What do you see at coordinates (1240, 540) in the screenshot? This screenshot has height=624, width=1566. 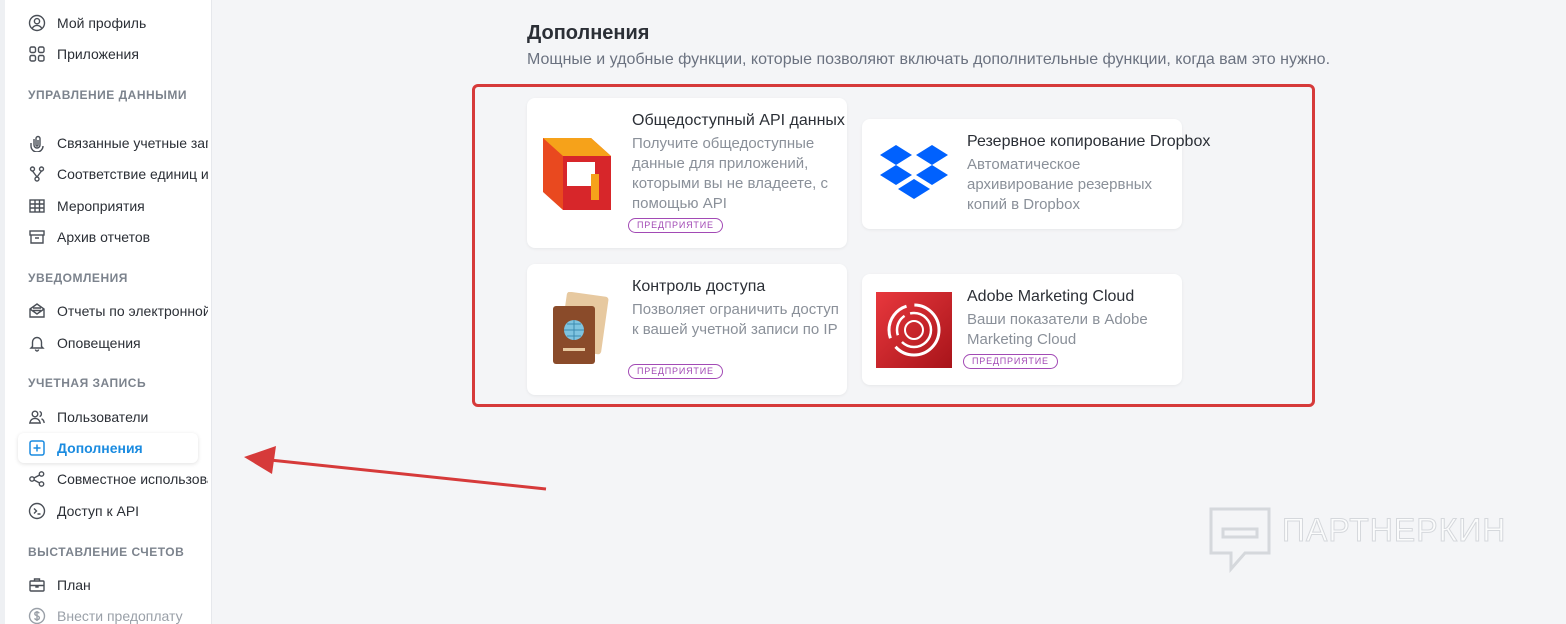 I see `watermark-logo-icon` at bounding box center [1240, 540].